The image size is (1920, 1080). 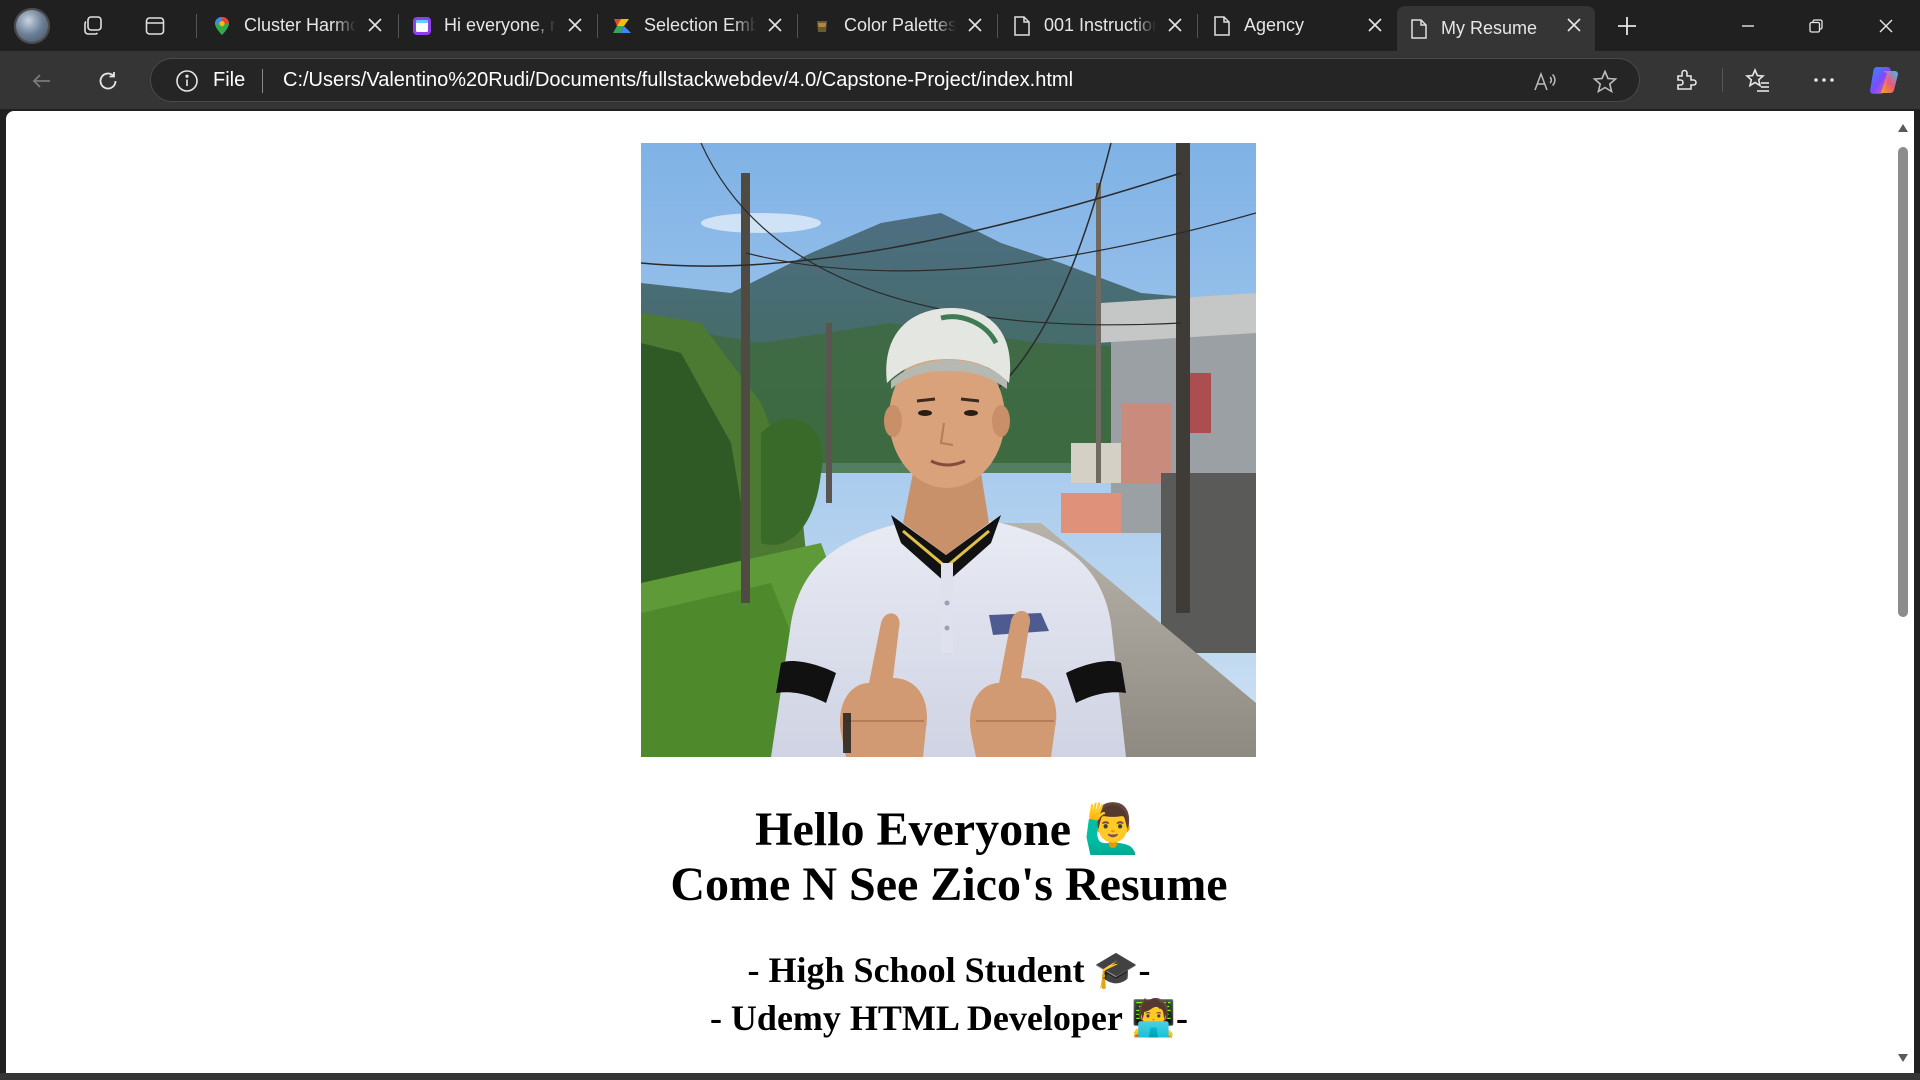 I want to click on tab-cluster-harmonic: Cluster Harmonic, so click(x=298, y=25).